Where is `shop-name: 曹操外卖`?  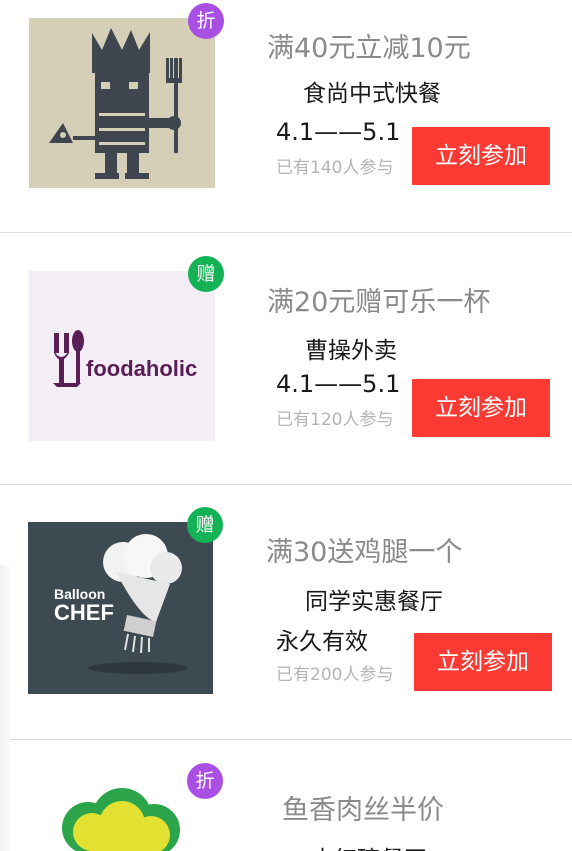 shop-name: 曹操外卖 is located at coordinates (351, 351).